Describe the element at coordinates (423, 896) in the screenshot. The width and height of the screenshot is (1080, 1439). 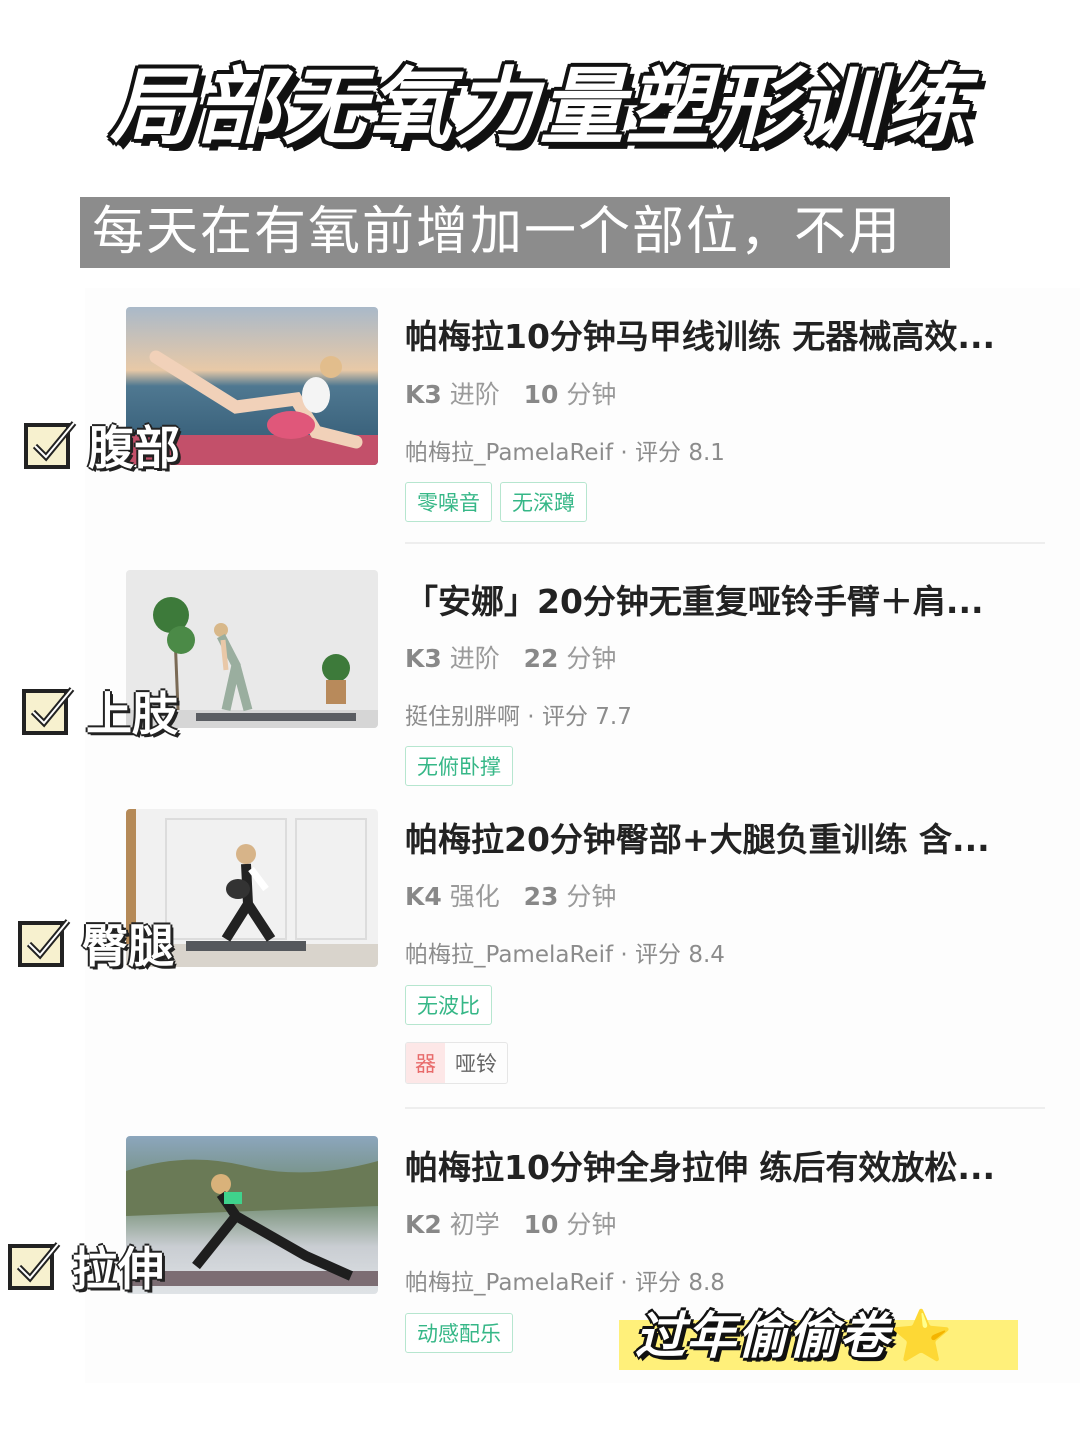
I see `level-code: K4` at that location.